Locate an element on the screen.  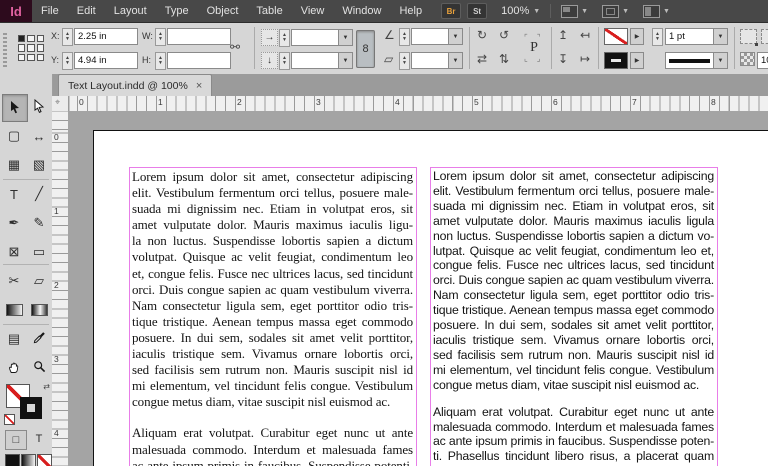
rotate-cw-button: ↻ is located at coordinates (482, 35).